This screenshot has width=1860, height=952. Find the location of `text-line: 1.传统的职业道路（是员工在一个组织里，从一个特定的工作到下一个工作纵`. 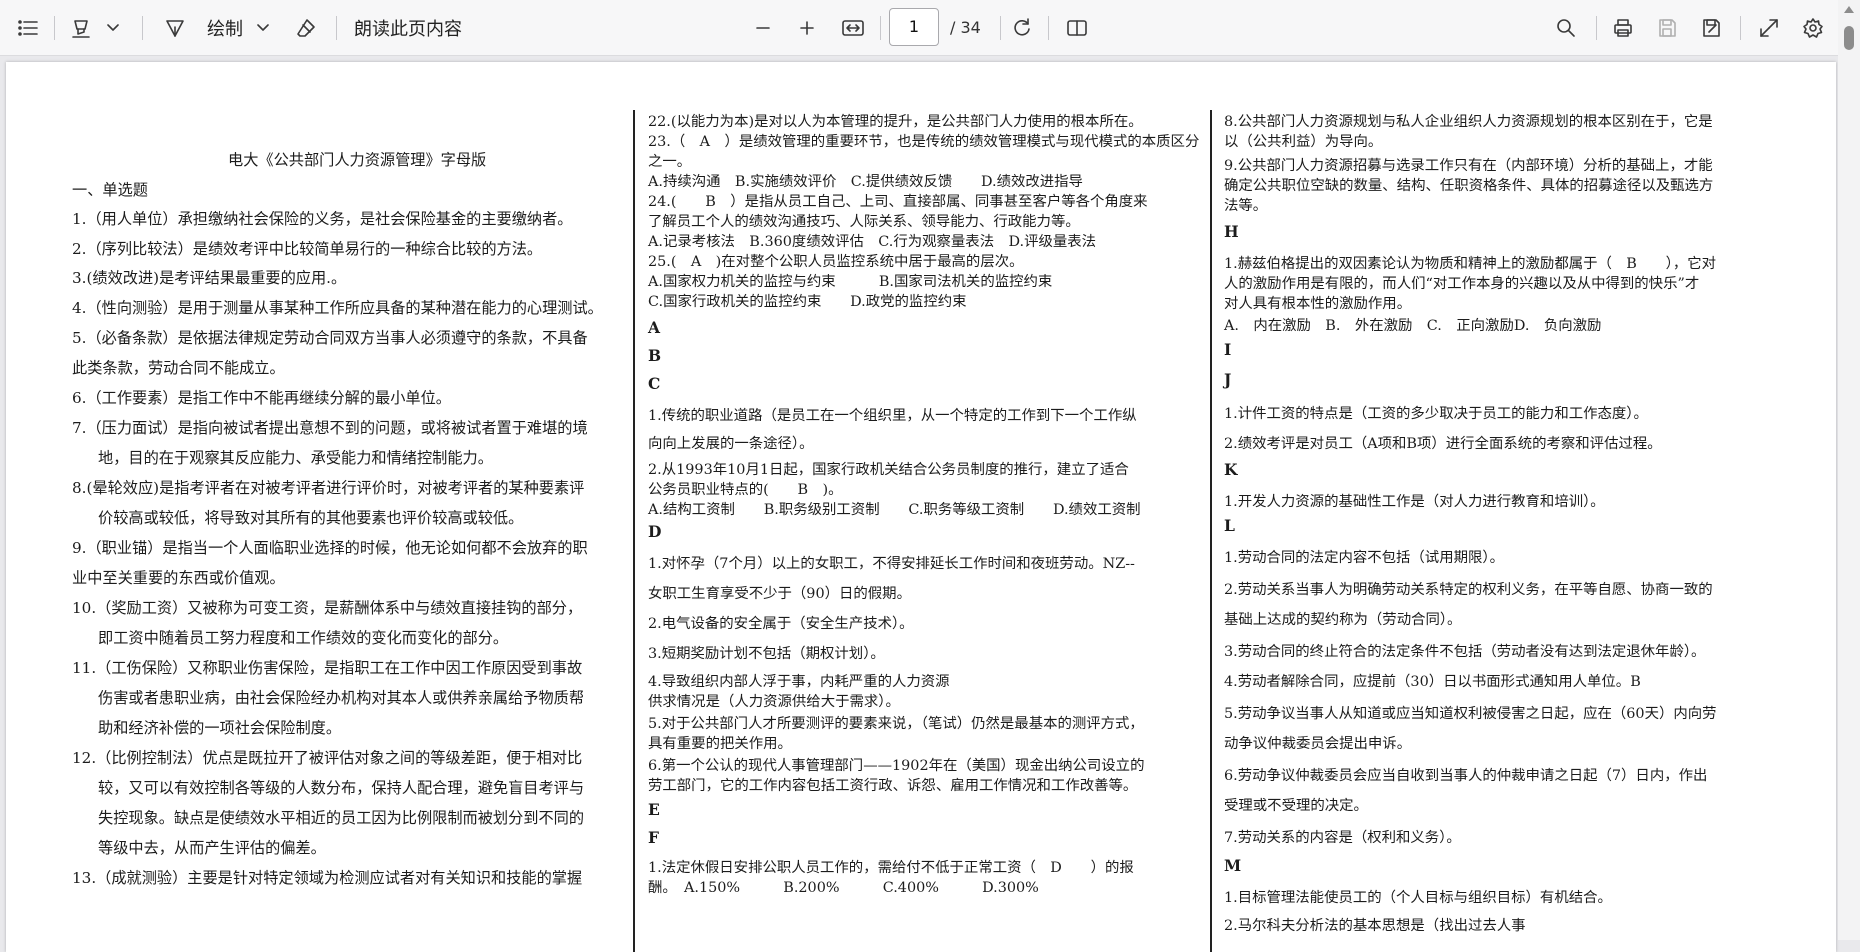

text-line: 1.传统的职业道路（是员工在一个组织里，从一个特定的工作到下一个工作纵 is located at coordinates (892, 416).